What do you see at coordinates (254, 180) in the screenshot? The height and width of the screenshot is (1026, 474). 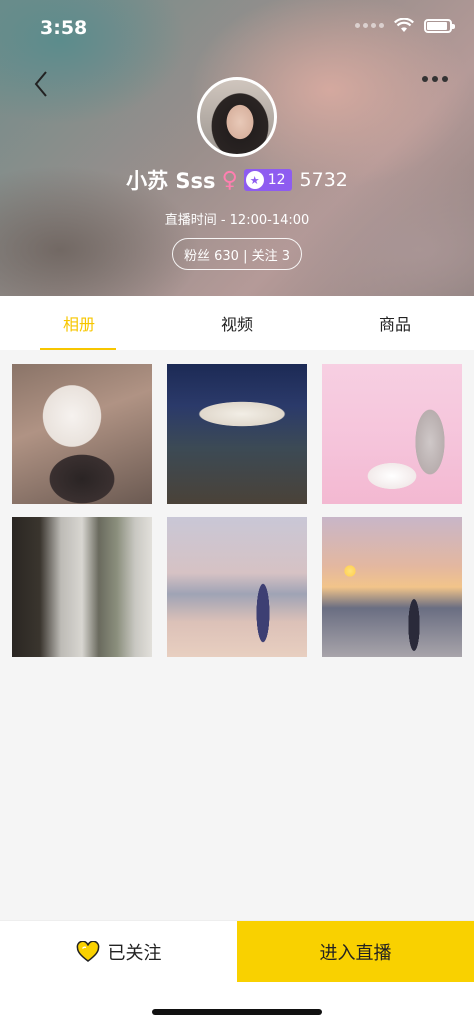 I see `medal-icon: ★` at bounding box center [254, 180].